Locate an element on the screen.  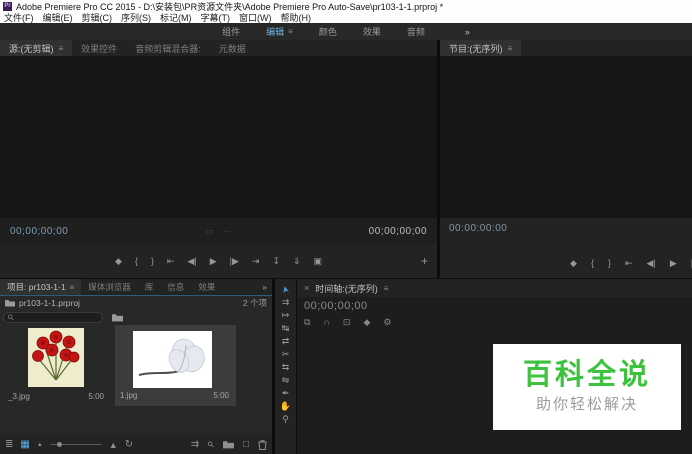
clip-tile-selected: 1.jpg 5:00 is located at coordinates (175, 365).